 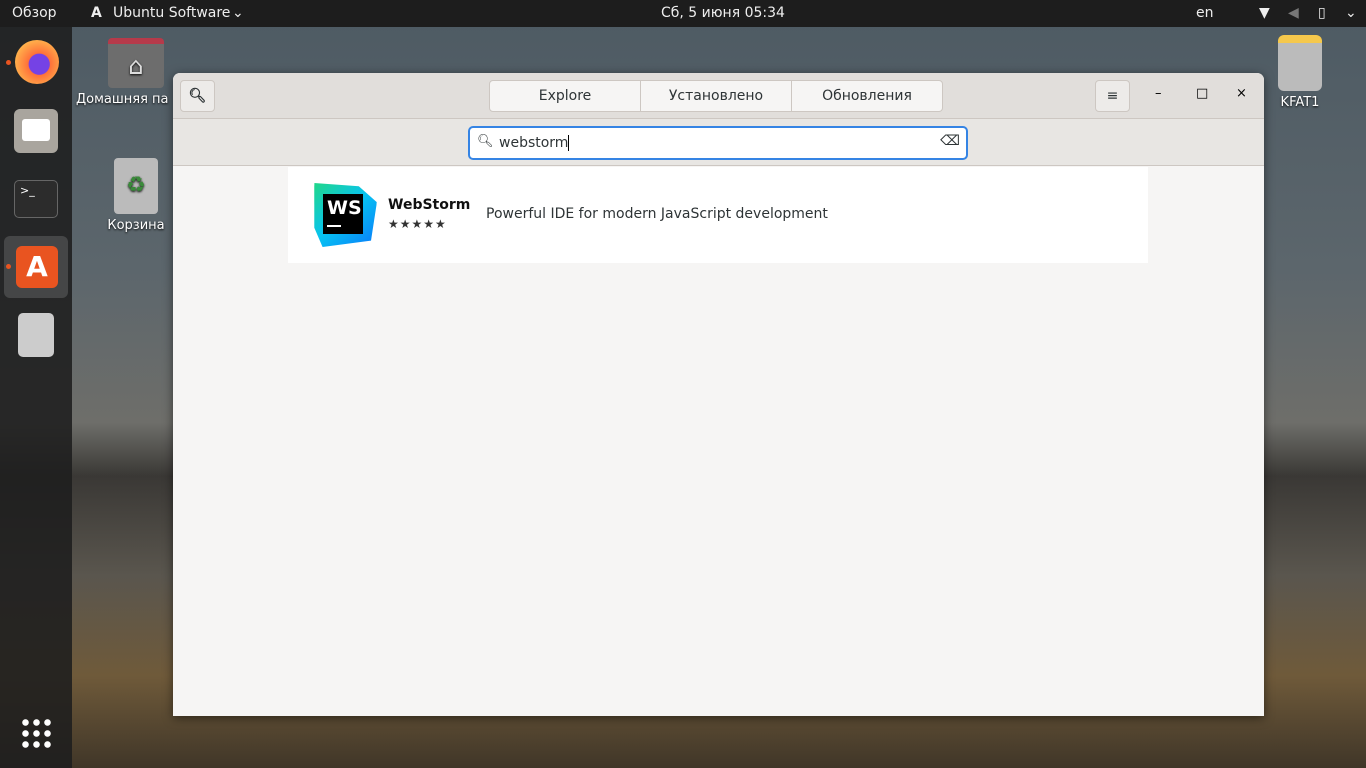 I want to click on tab-installed: Установлено, so click(x=716, y=96).